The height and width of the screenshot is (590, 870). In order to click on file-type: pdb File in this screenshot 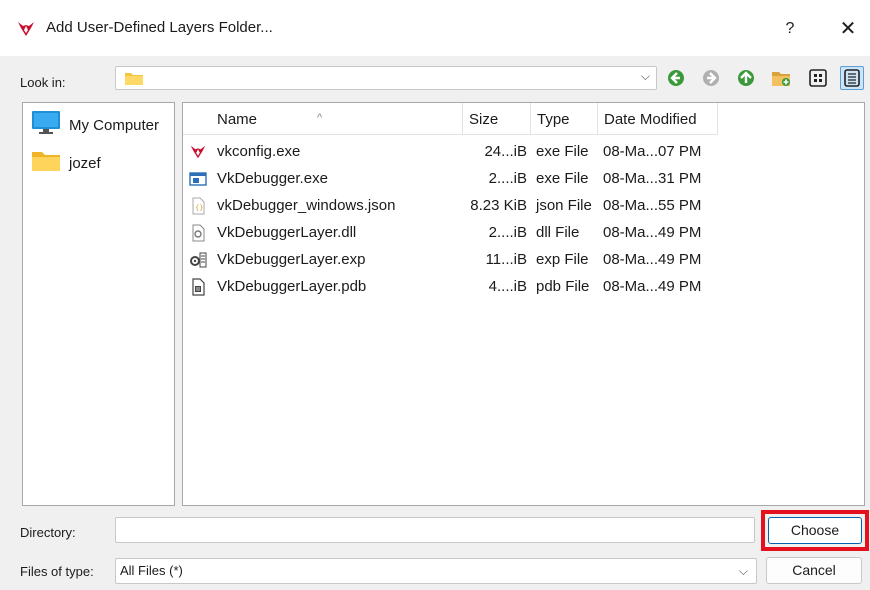, I will do `click(563, 286)`.